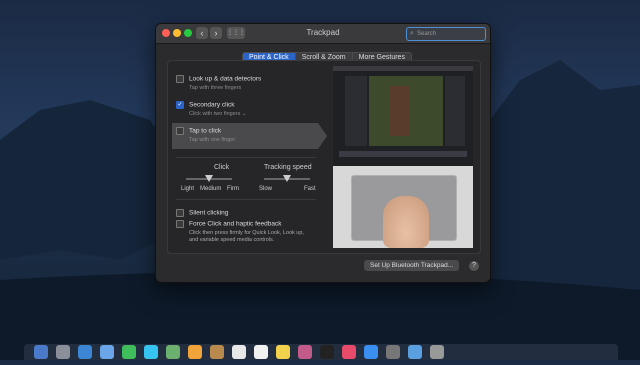 This screenshot has width=640, height=365. What do you see at coordinates (225, 79) in the screenshot?
I see `lookup-label: Look up & data detectors` at bounding box center [225, 79].